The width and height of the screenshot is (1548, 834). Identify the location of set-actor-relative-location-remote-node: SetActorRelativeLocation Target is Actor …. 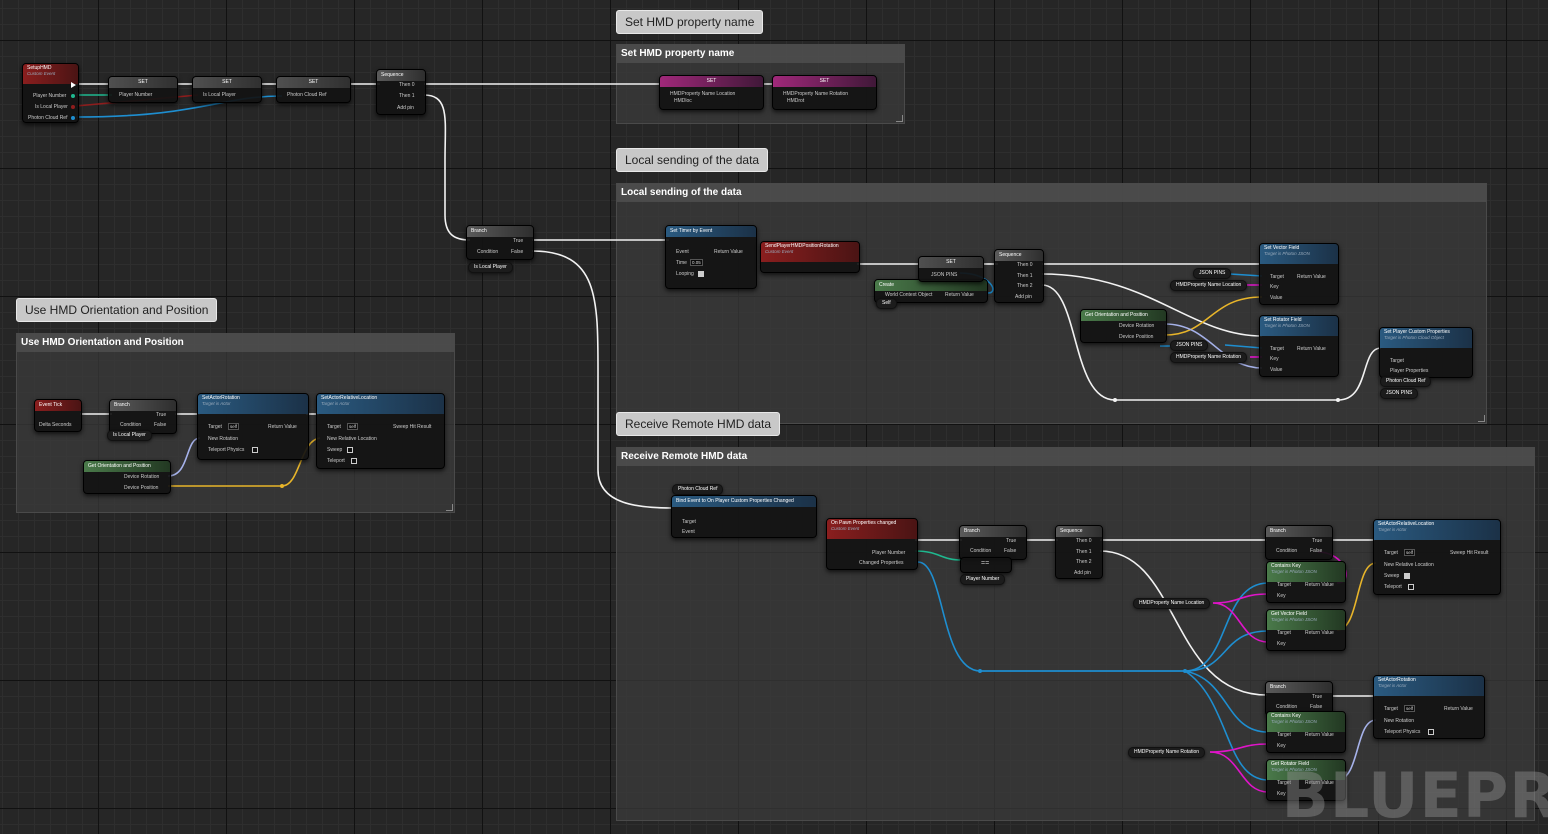
(1437, 557).